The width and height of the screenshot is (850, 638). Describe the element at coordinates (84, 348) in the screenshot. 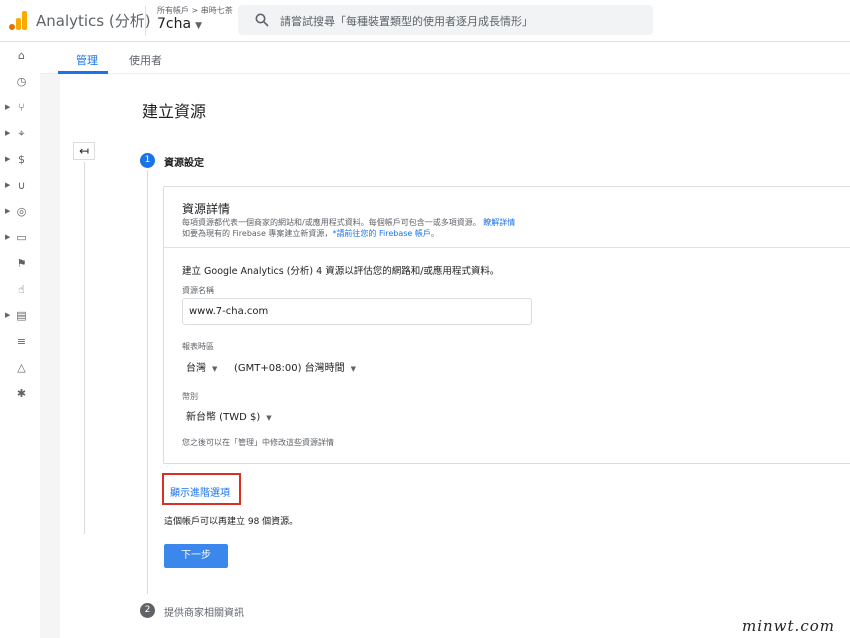

I see `panel-divider` at that location.